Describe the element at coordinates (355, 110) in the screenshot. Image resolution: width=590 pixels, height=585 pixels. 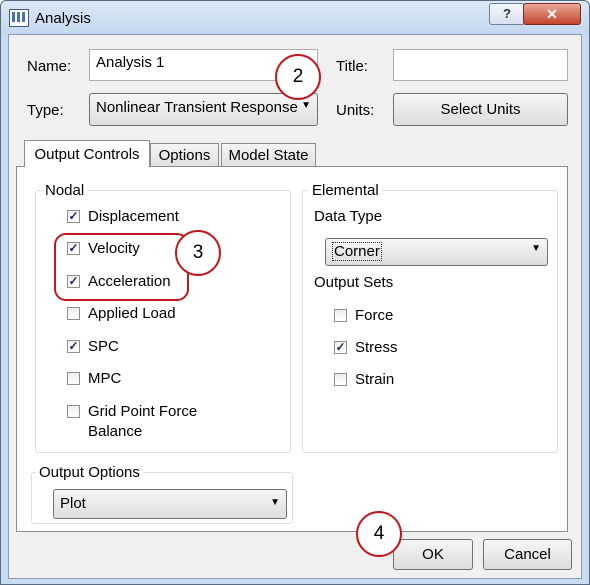
I see `units-label: Units:` at that location.